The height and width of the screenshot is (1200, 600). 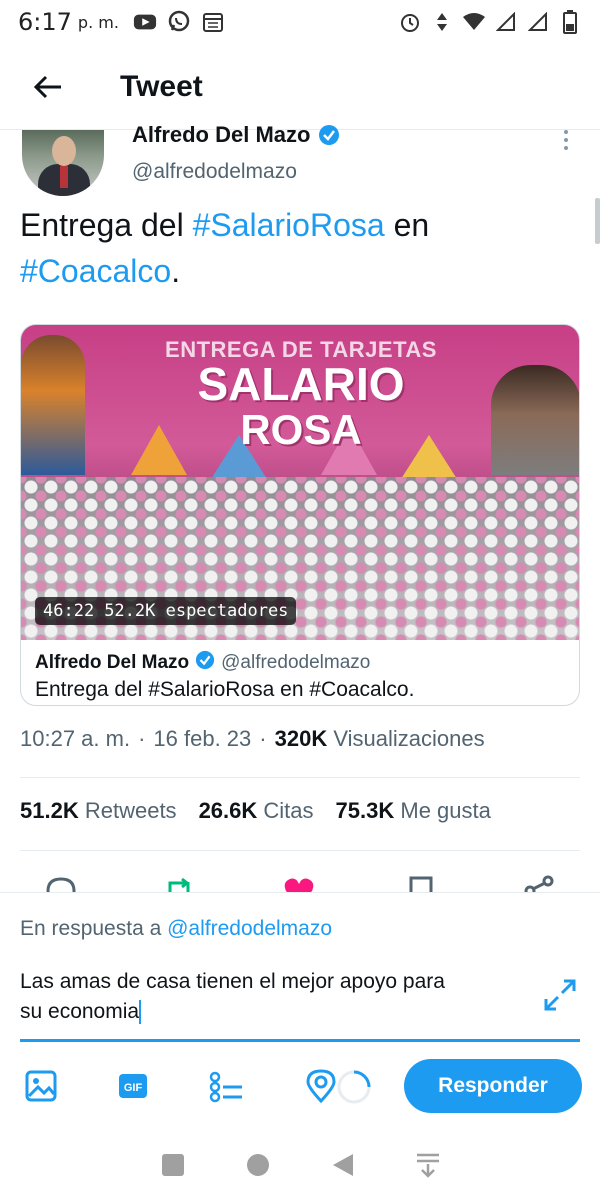 I want to click on tweet-text-part: ., so click(x=176, y=271).